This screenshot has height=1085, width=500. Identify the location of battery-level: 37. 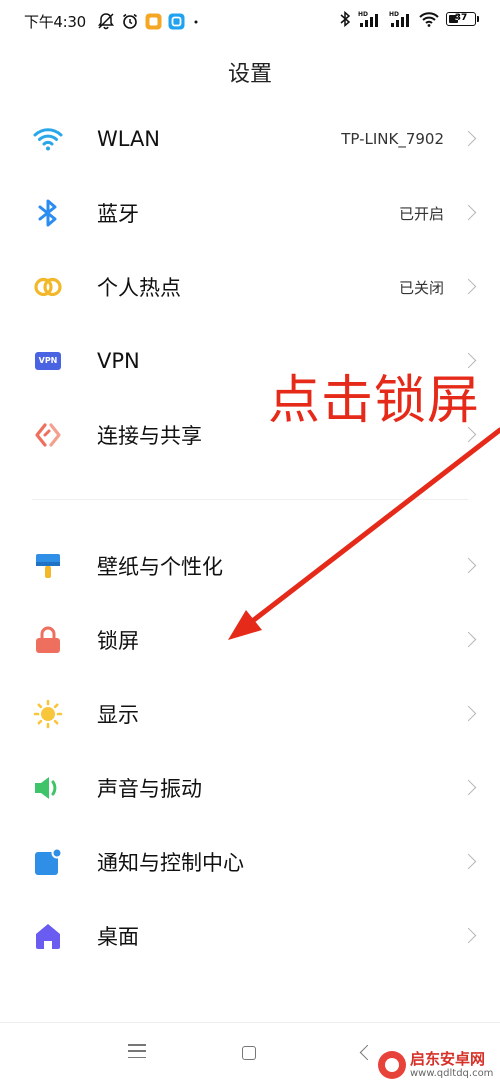
(461, 18).